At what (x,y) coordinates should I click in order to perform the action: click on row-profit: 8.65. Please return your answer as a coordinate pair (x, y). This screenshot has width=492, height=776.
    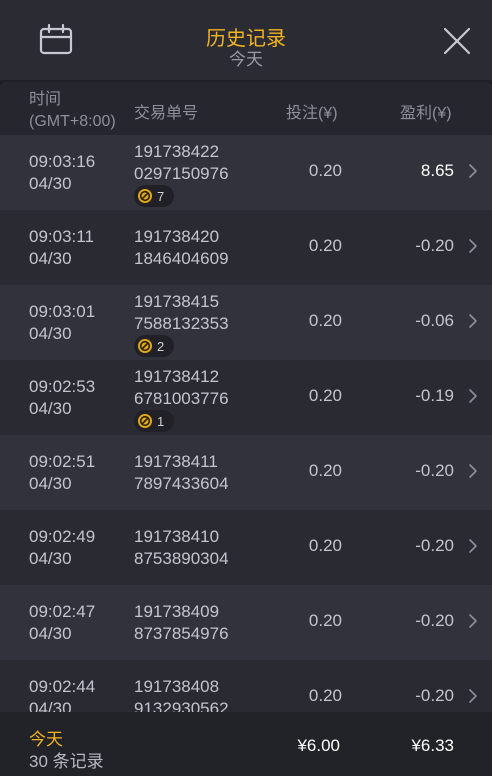
    Looking at the image, I should click on (437, 170).